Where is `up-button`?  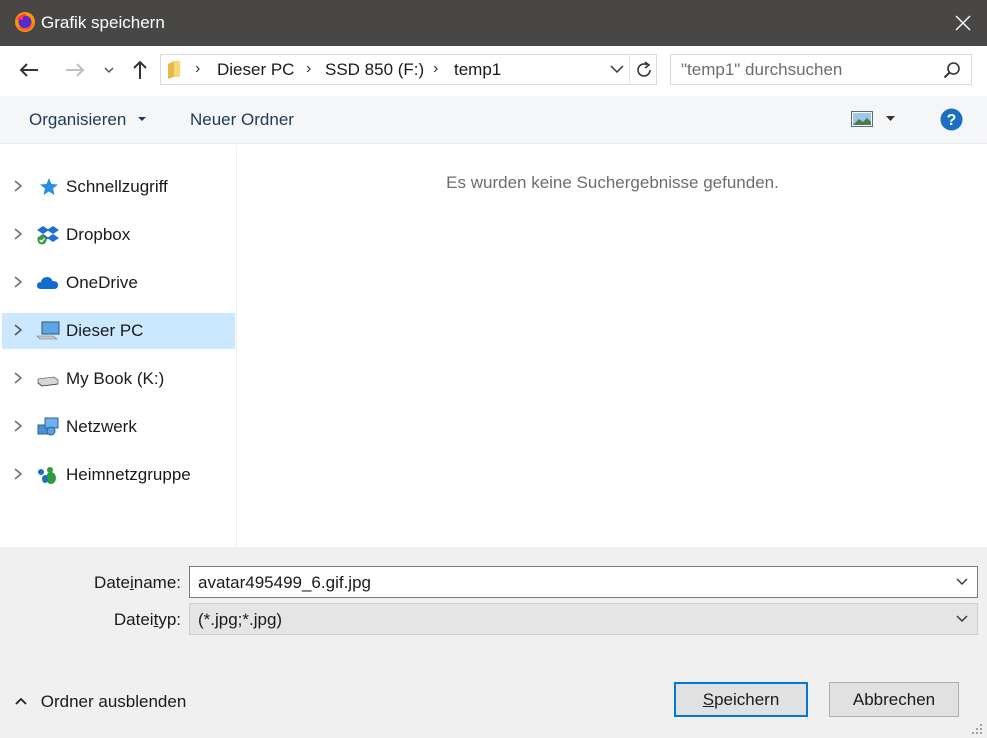 up-button is located at coordinates (140, 70).